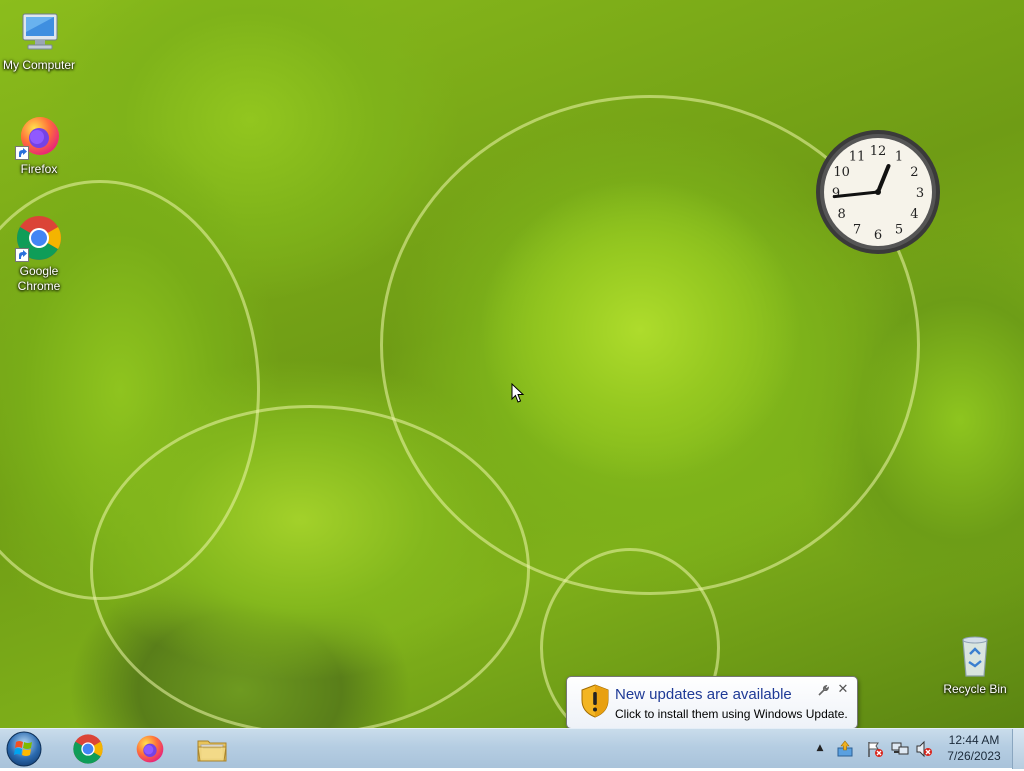 The width and height of the screenshot is (1024, 771). What do you see at coordinates (39, 32) in the screenshot?
I see `computer-icon` at bounding box center [39, 32].